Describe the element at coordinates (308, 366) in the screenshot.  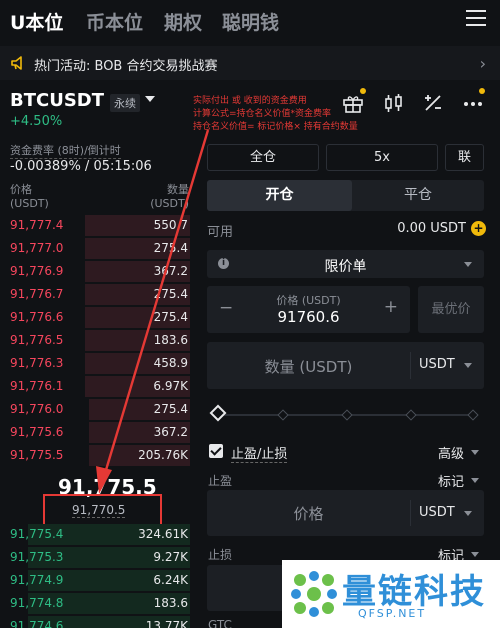
I see `quantity-placeholder: 数量 (USDT)` at that location.